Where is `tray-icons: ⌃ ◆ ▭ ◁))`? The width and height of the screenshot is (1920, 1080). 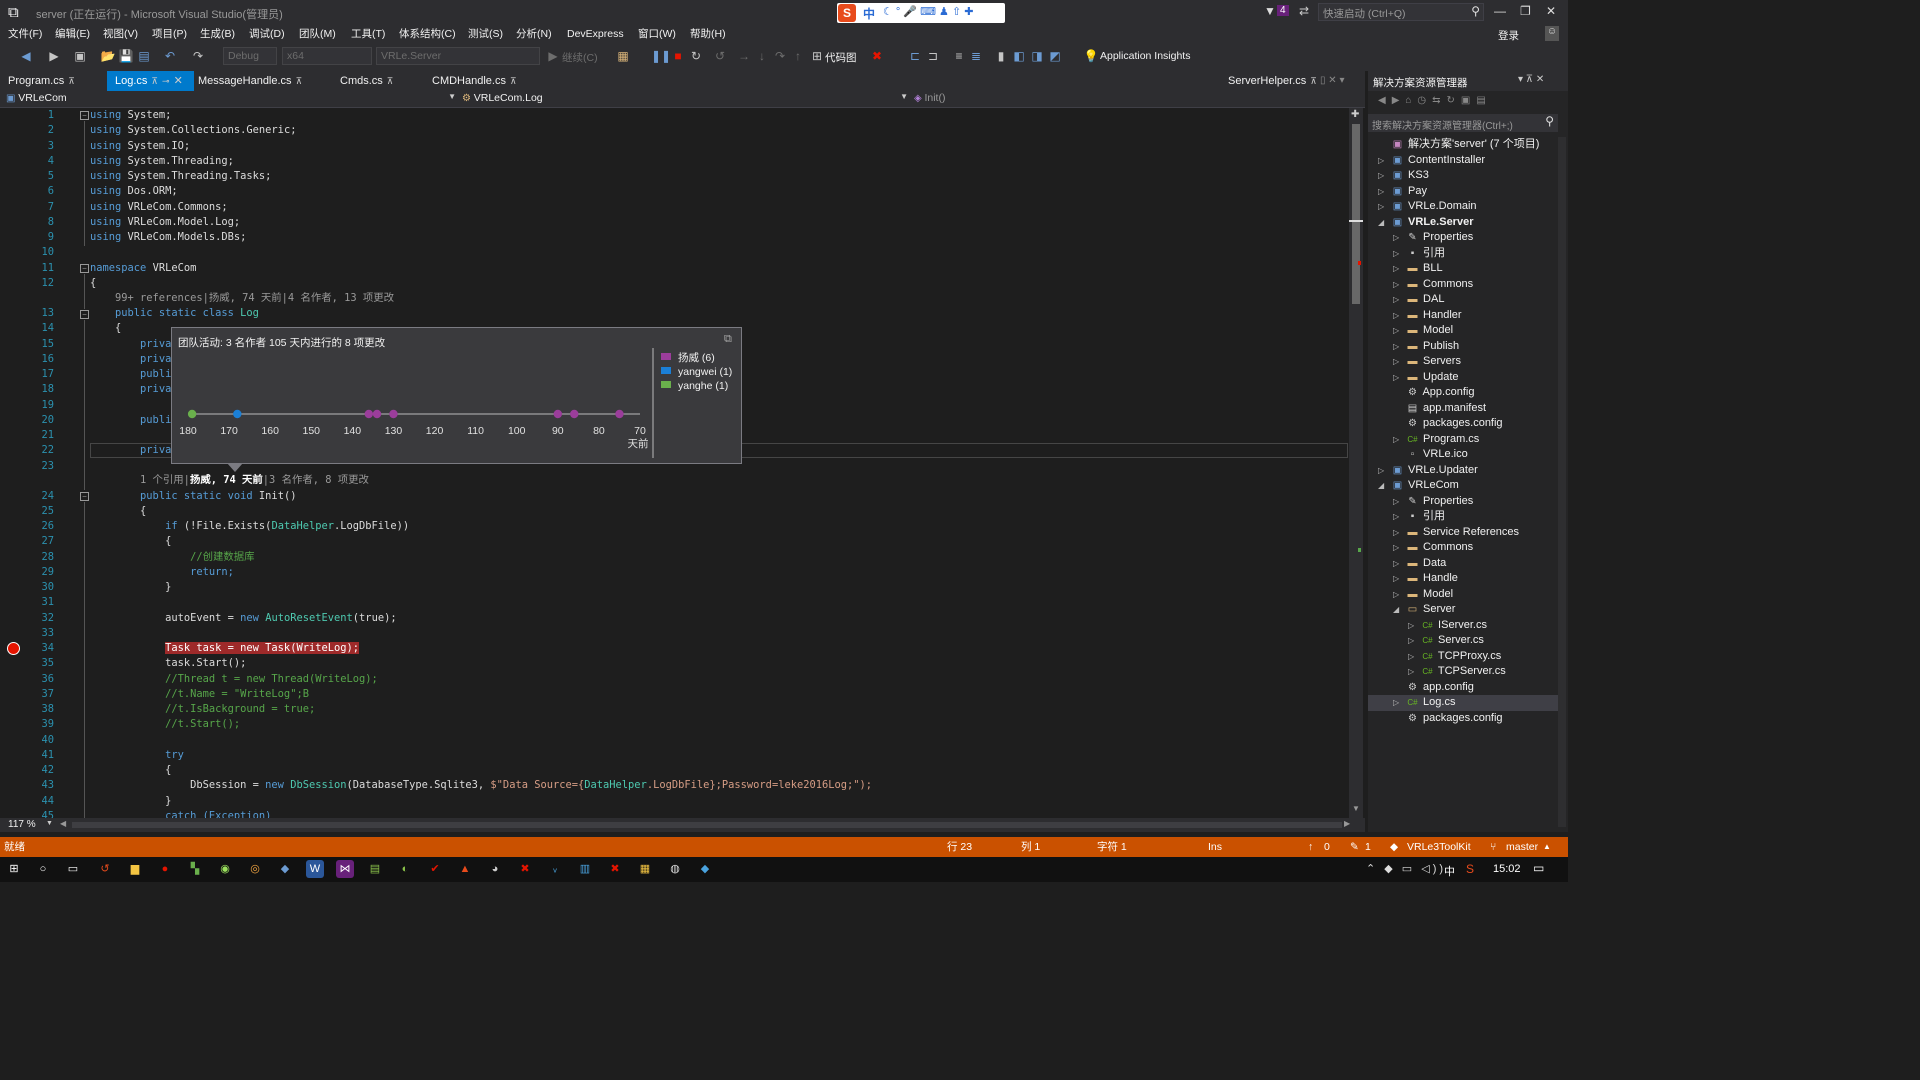 tray-icons: ⌃ ◆ ▭ ◁)) is located at coordinates (1406, 868).